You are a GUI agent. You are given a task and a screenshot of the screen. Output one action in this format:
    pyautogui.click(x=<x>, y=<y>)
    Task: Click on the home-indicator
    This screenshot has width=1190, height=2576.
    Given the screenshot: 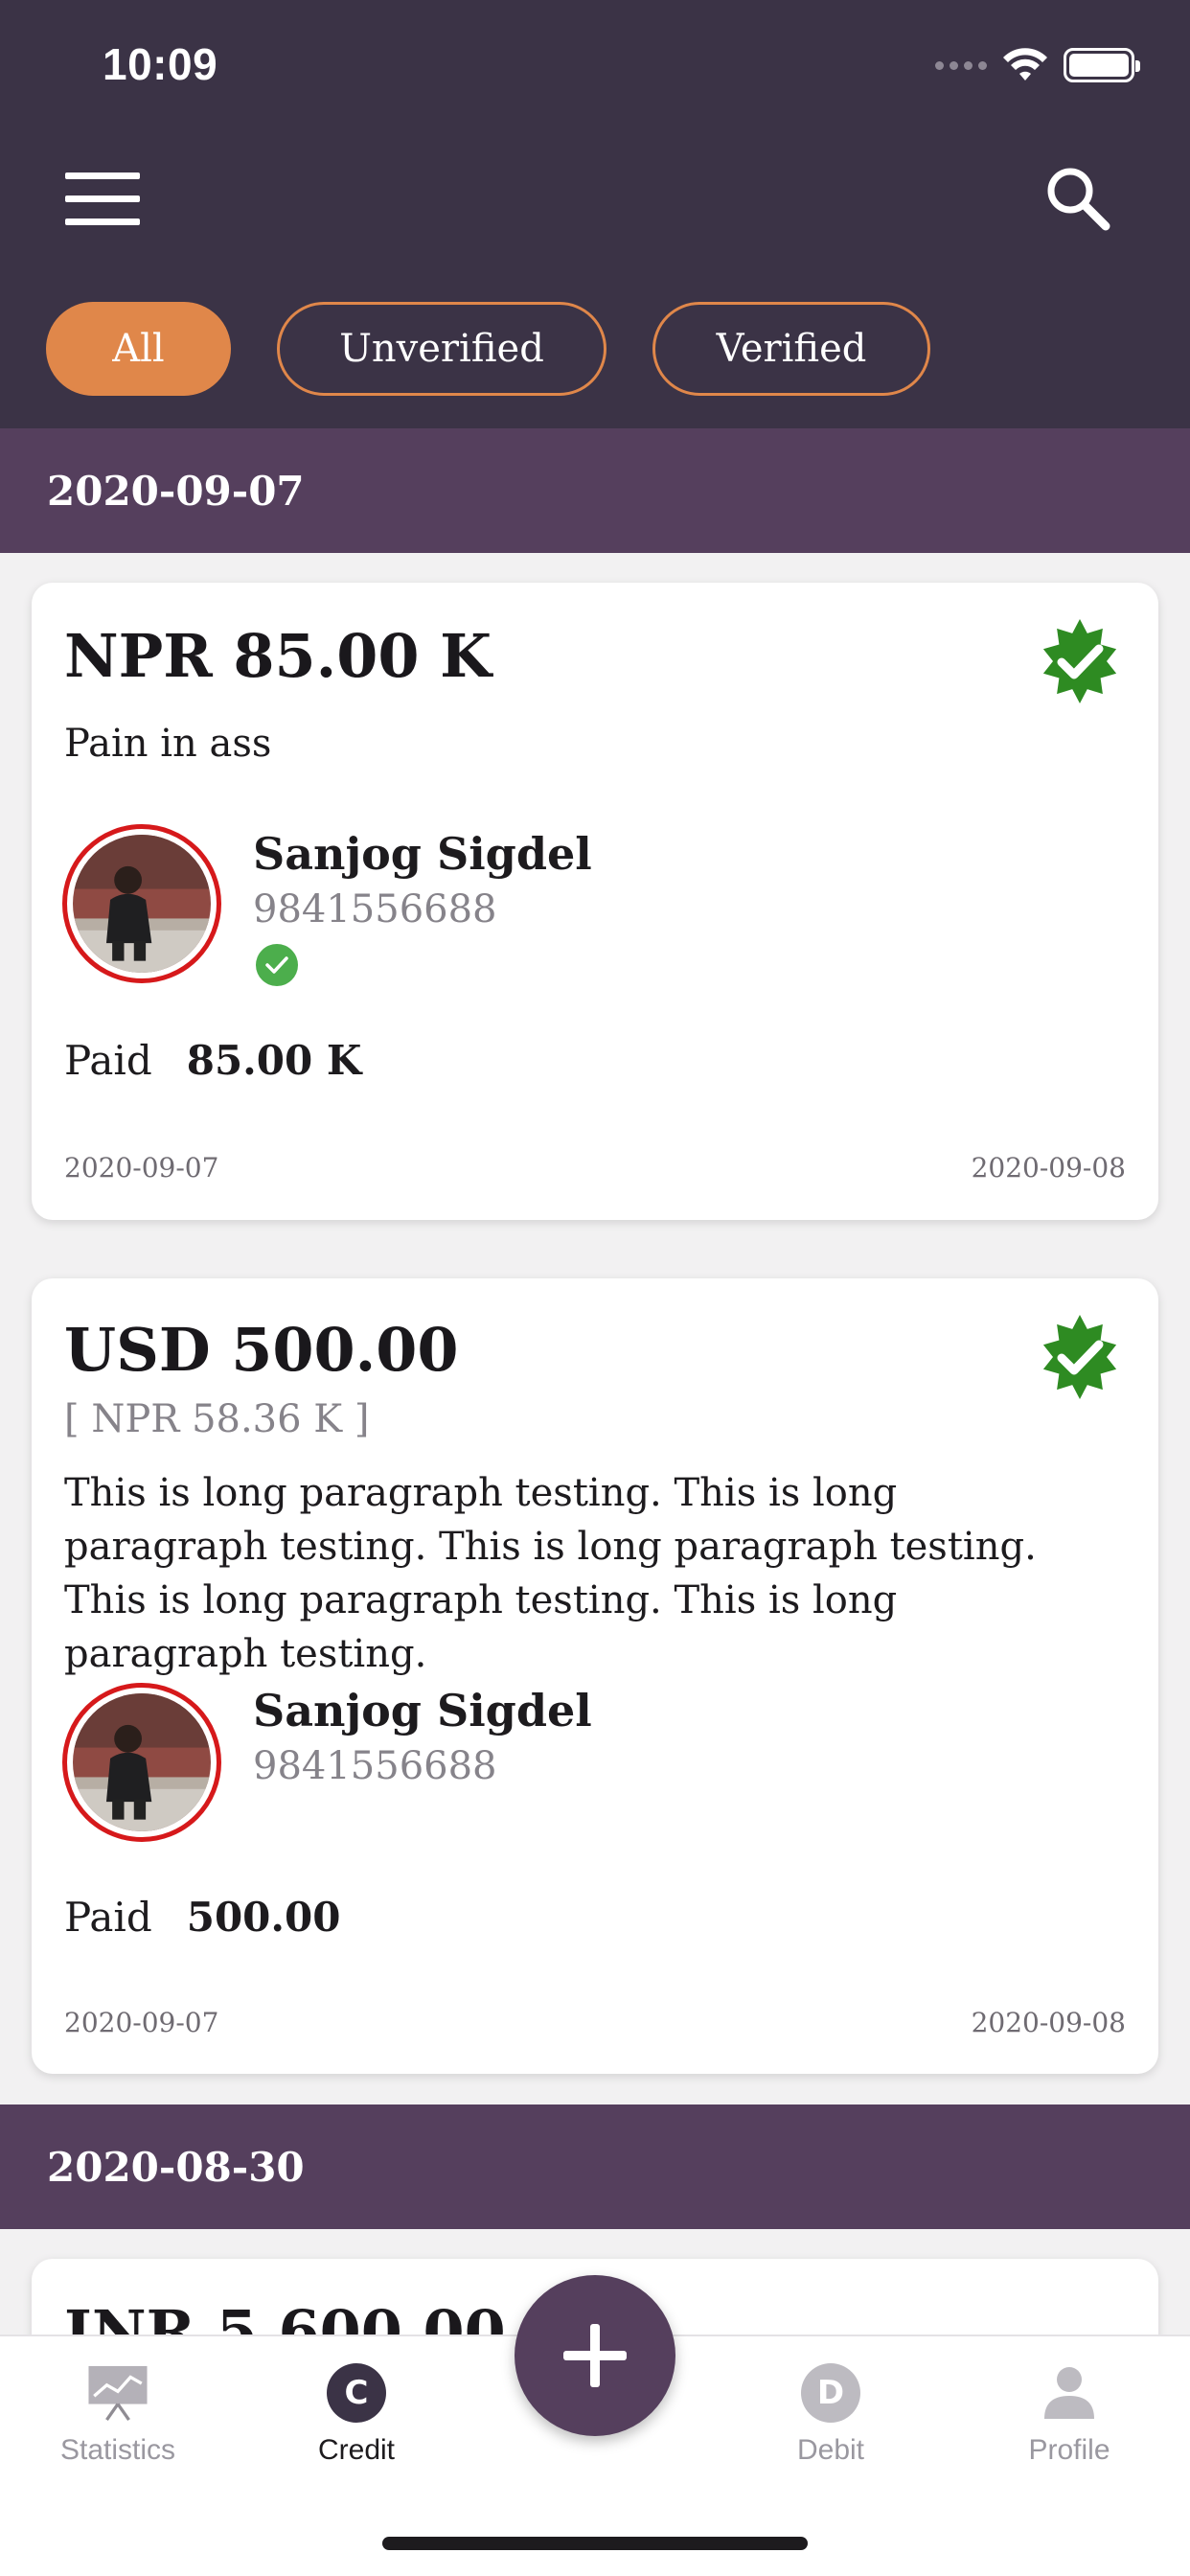 What is the action you would take?
    pyautogui.click(x=595, y=2543)
    